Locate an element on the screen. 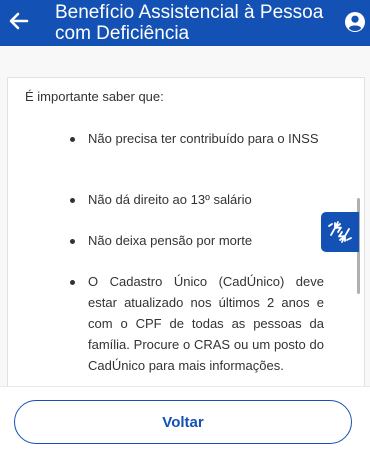  sign-language-button is located at coordinates (340, 232).